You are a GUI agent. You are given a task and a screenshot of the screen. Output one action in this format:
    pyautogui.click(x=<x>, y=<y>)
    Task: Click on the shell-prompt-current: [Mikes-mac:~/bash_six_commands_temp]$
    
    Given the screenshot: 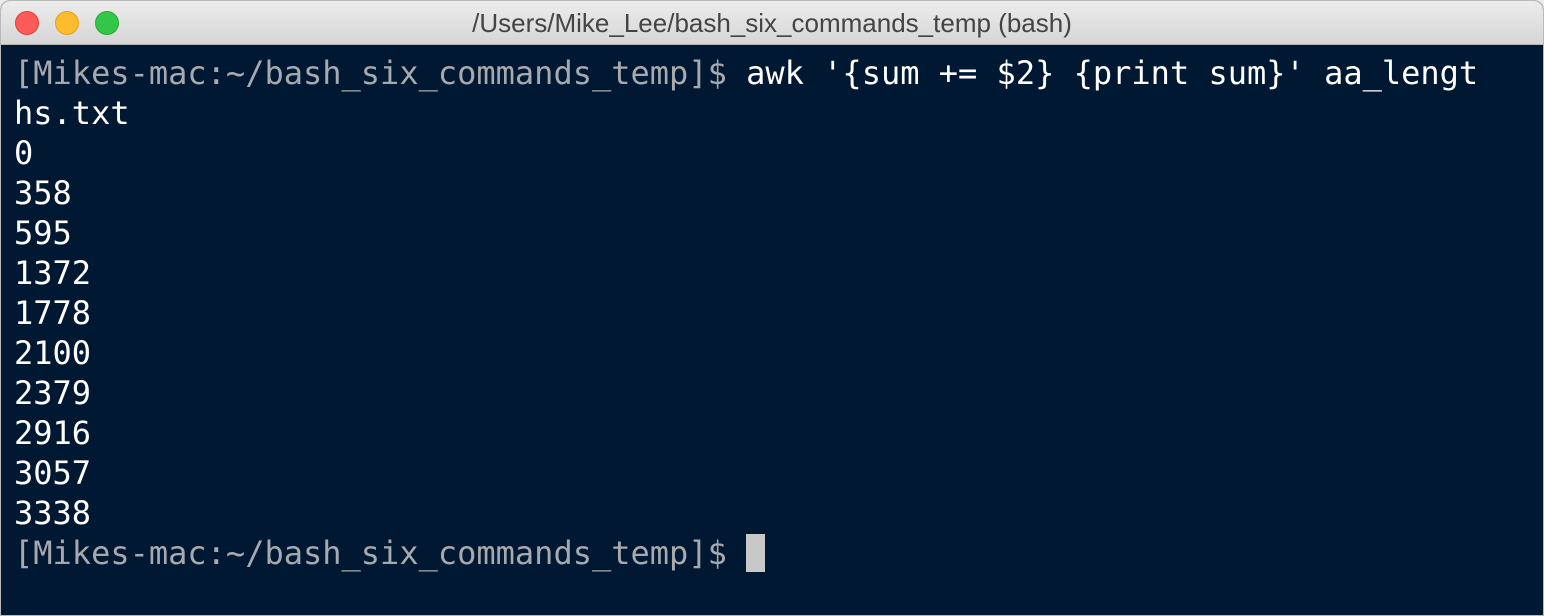 What is the action you would take?
    pyautogui.click(x=370, y=553)
    